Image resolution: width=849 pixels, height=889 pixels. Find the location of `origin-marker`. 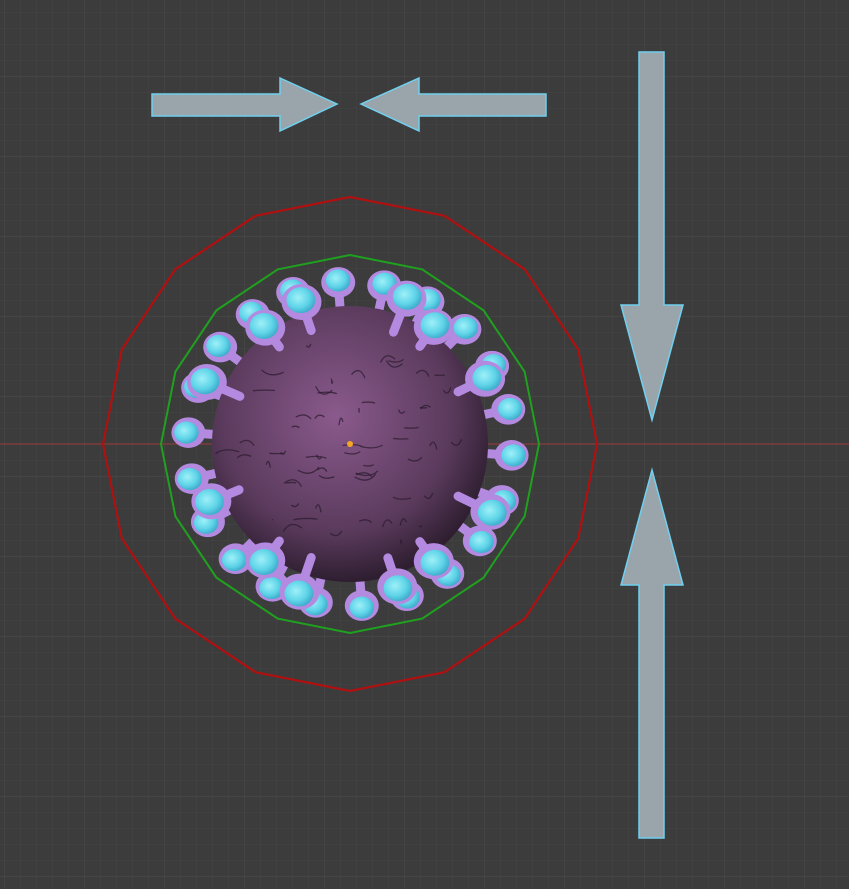

origin-marker is located at coordinates (350, 444).